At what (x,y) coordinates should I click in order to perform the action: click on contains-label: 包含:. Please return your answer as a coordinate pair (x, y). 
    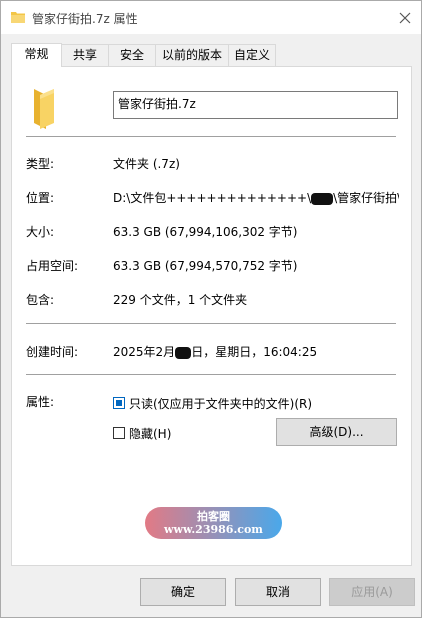
    Looking at the image, I should click on (40, 300).